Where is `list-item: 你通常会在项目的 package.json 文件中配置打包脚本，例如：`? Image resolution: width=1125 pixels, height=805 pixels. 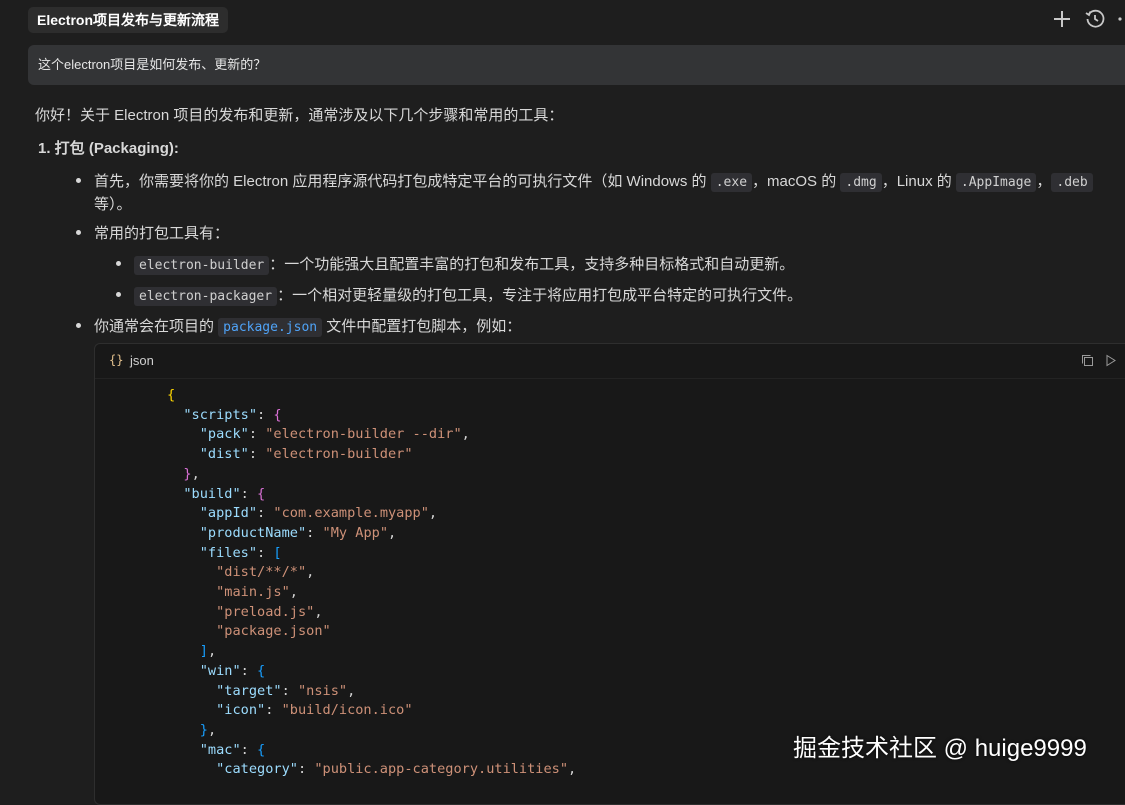
list-item: 你通常会在项目的 package.json 文件中配置打包脚本，例如： is located at coordinates (308, 326).